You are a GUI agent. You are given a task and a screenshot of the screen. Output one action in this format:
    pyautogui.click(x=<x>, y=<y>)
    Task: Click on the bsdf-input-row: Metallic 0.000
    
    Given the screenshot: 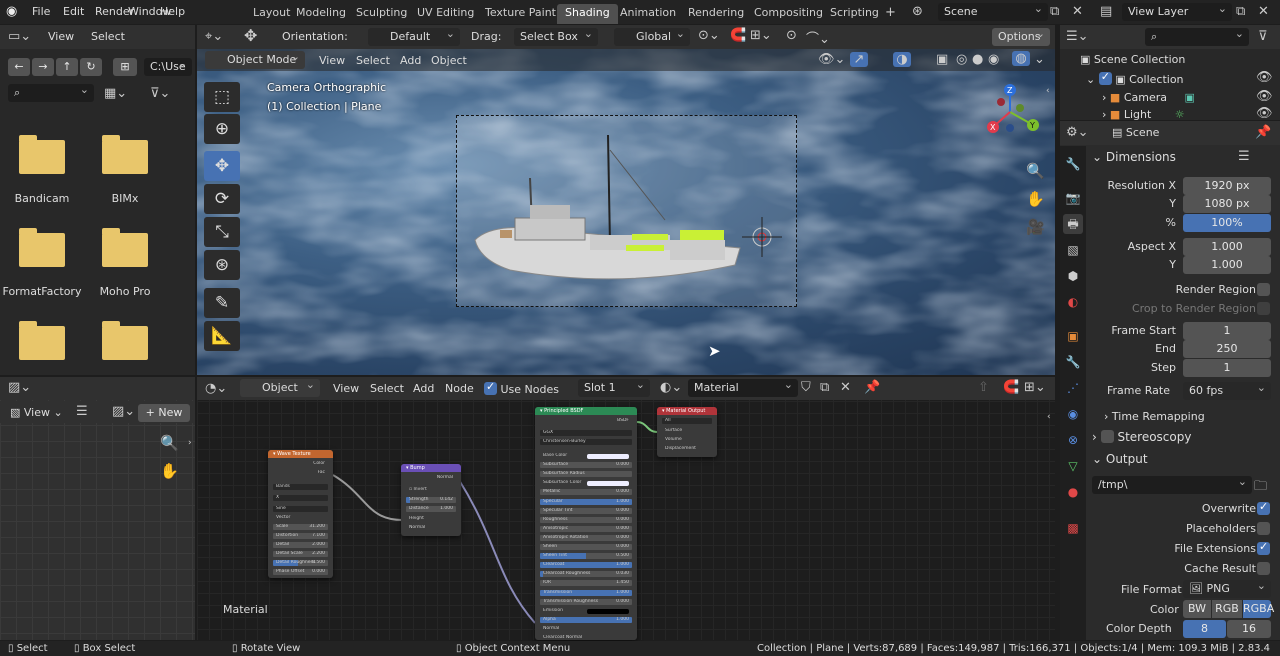 What is the action you would take?
    pyautogui.click(x=586, y=492)
    